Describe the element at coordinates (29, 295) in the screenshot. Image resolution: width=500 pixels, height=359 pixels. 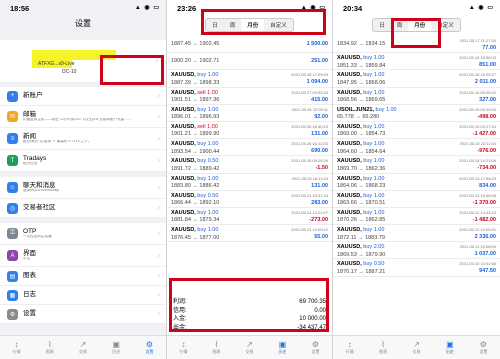
I see `settings-item-label: 日志` at that location.